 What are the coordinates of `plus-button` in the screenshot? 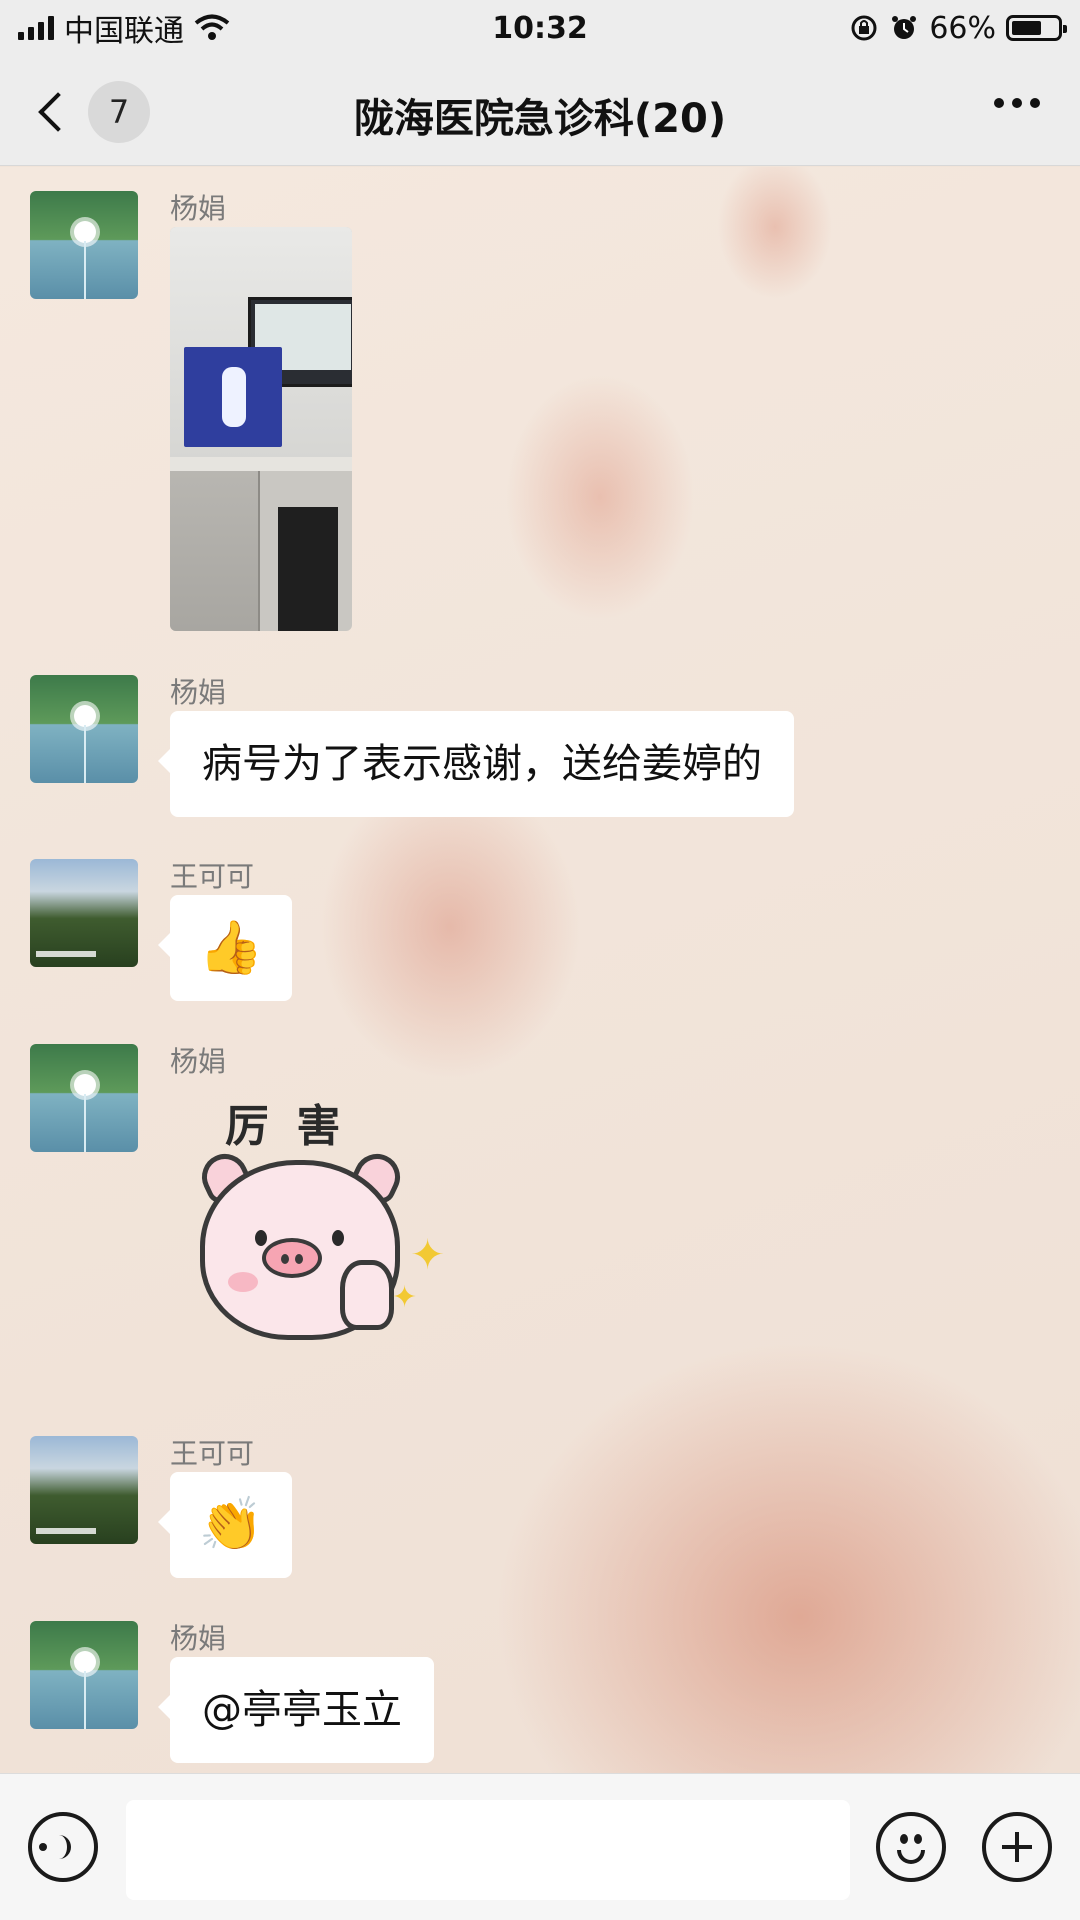 It's located at (1017, 1847).